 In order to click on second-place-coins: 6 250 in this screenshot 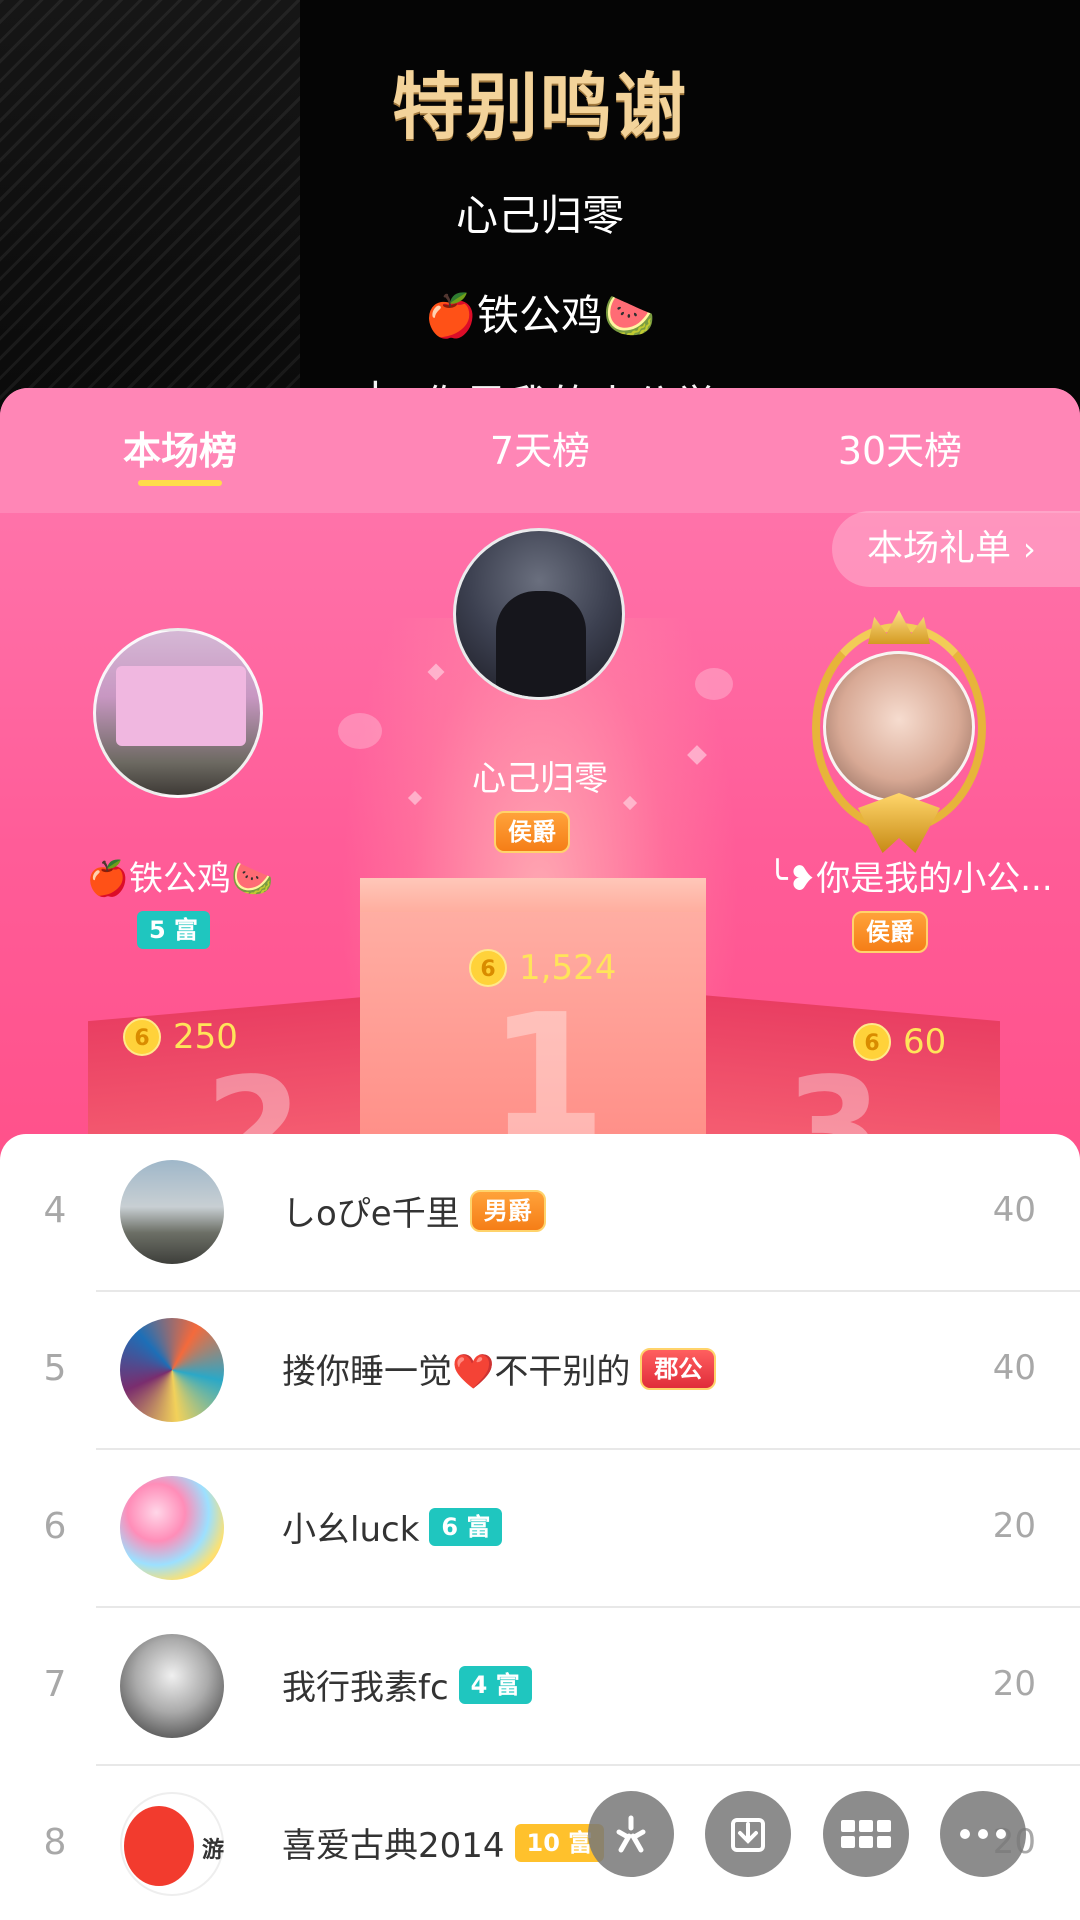, I will do `click(180, 1037)`.